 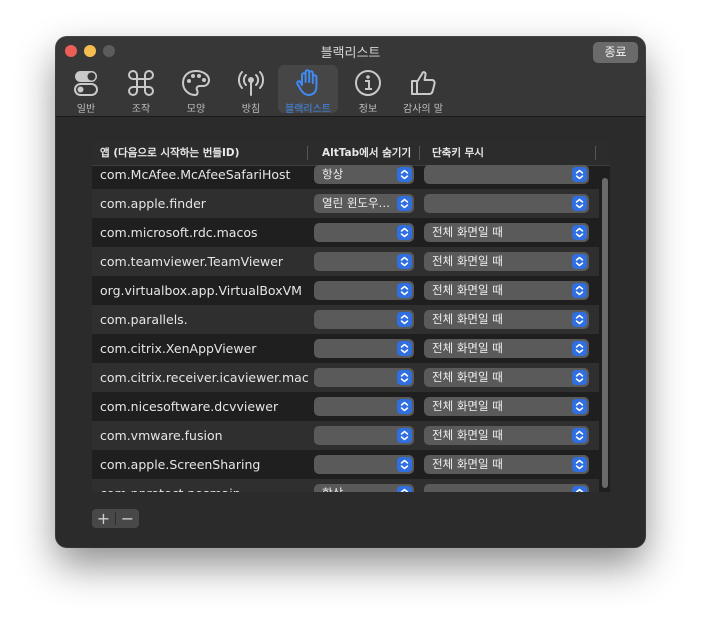 What do you see at coordinates (201, 290) in the screenshot?
I see `app-bundle-id: org.virtualbox.app.VirtualBoxVM` at bounding box center [201, 290].